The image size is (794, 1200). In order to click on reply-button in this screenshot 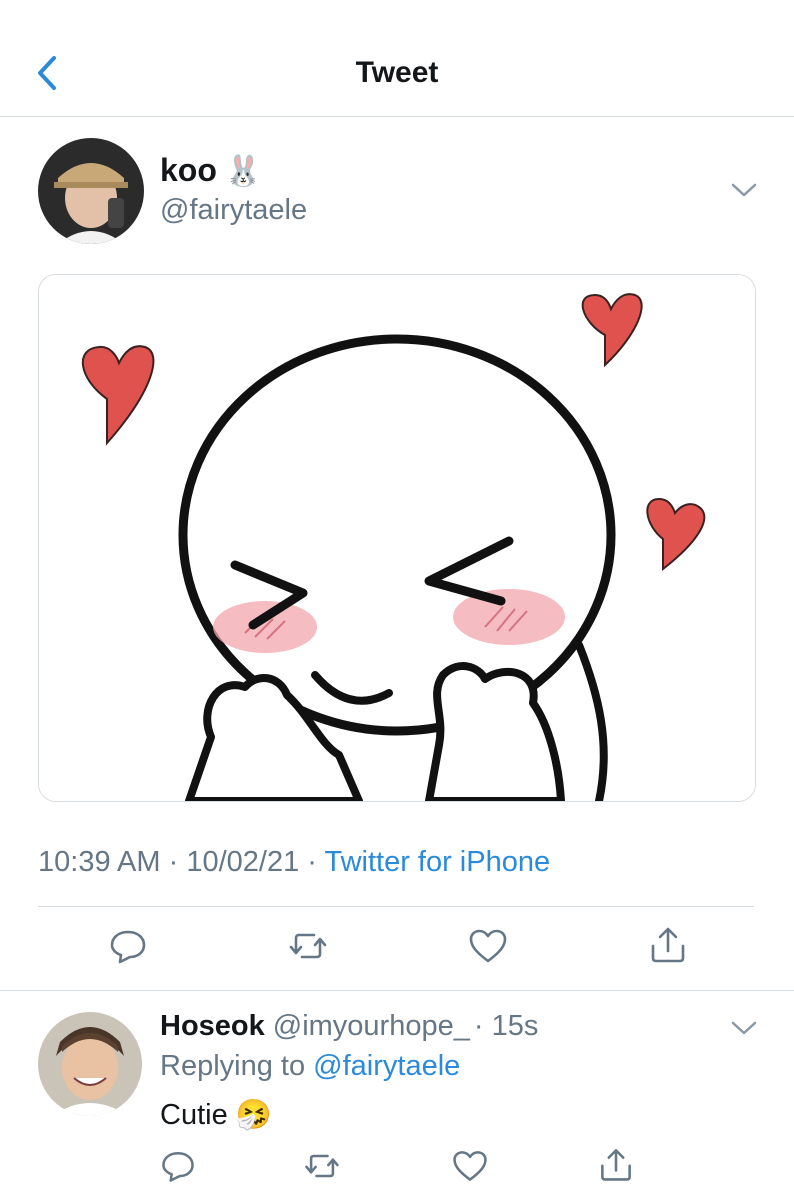, I will do `click(128, 946)`.